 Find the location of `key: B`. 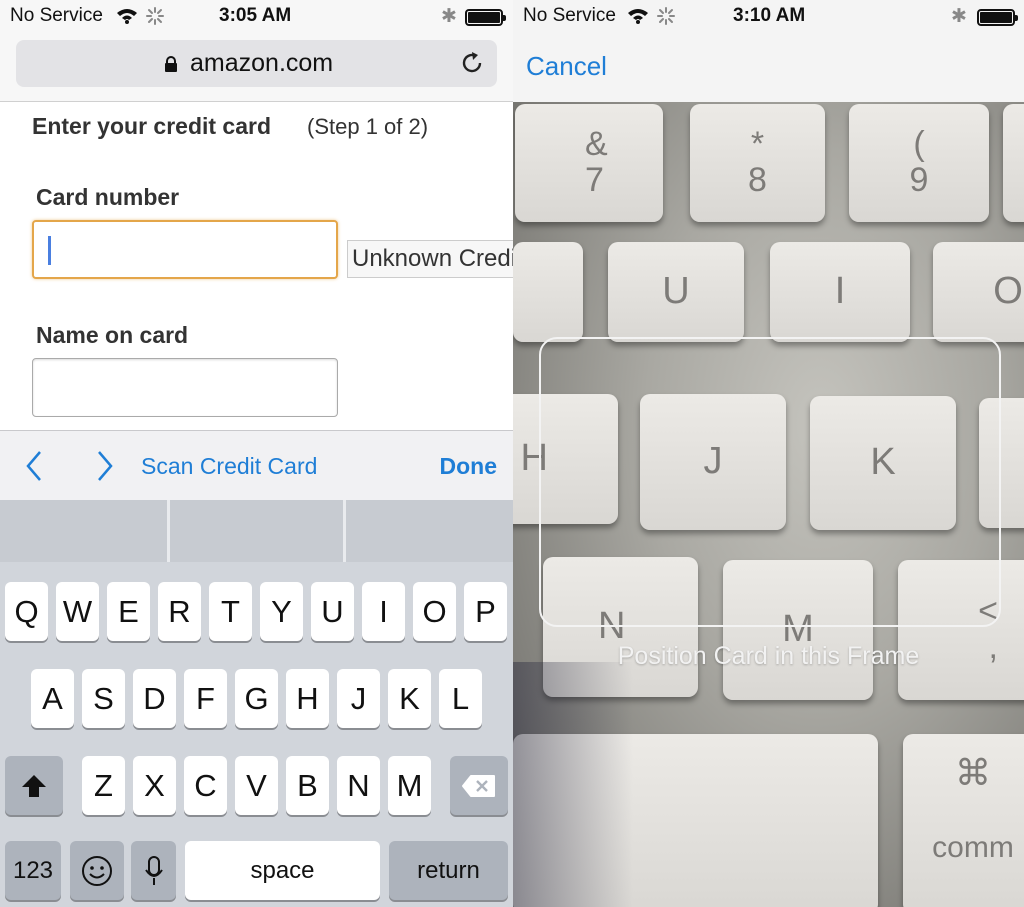

key: B is located at coordinates (307, 785).